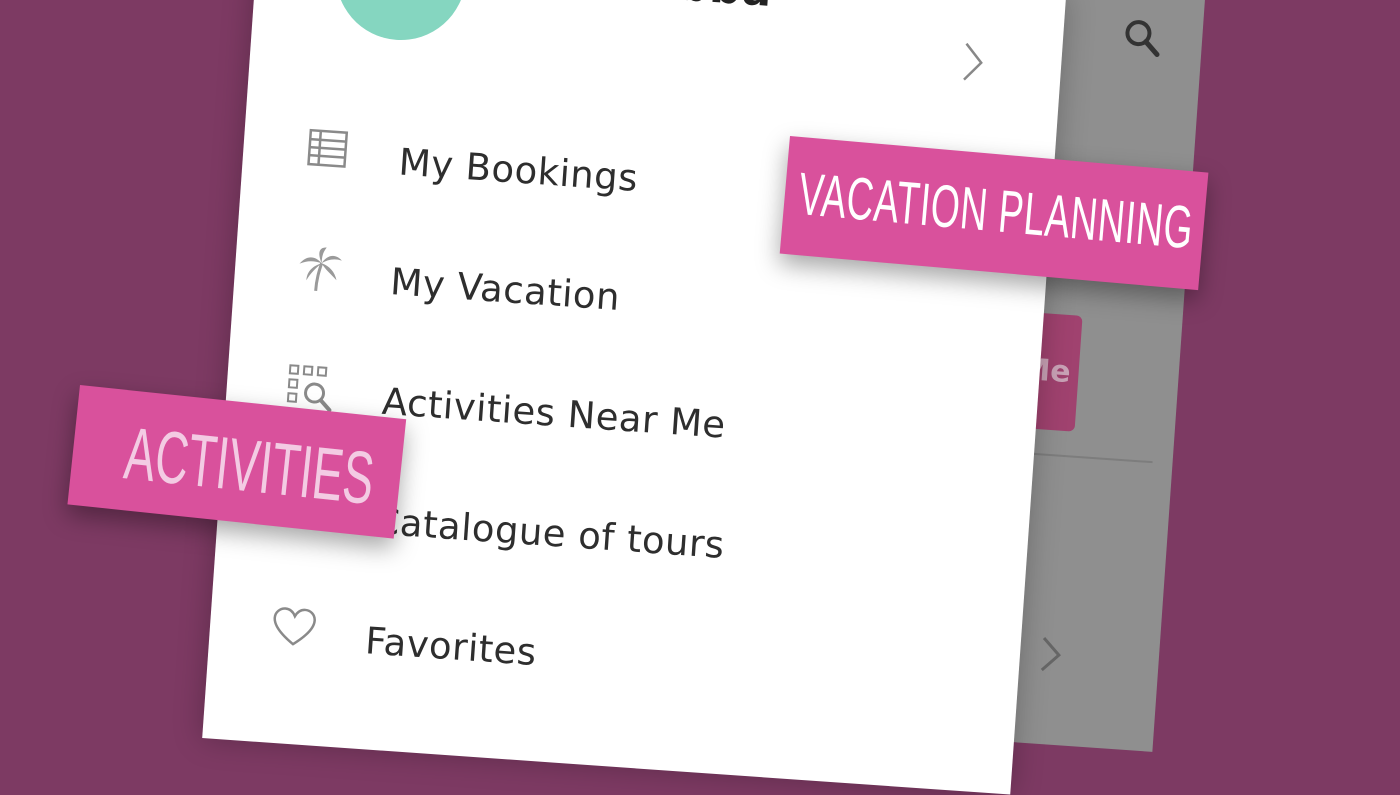  I want to click on avatar, so click(401, 22).